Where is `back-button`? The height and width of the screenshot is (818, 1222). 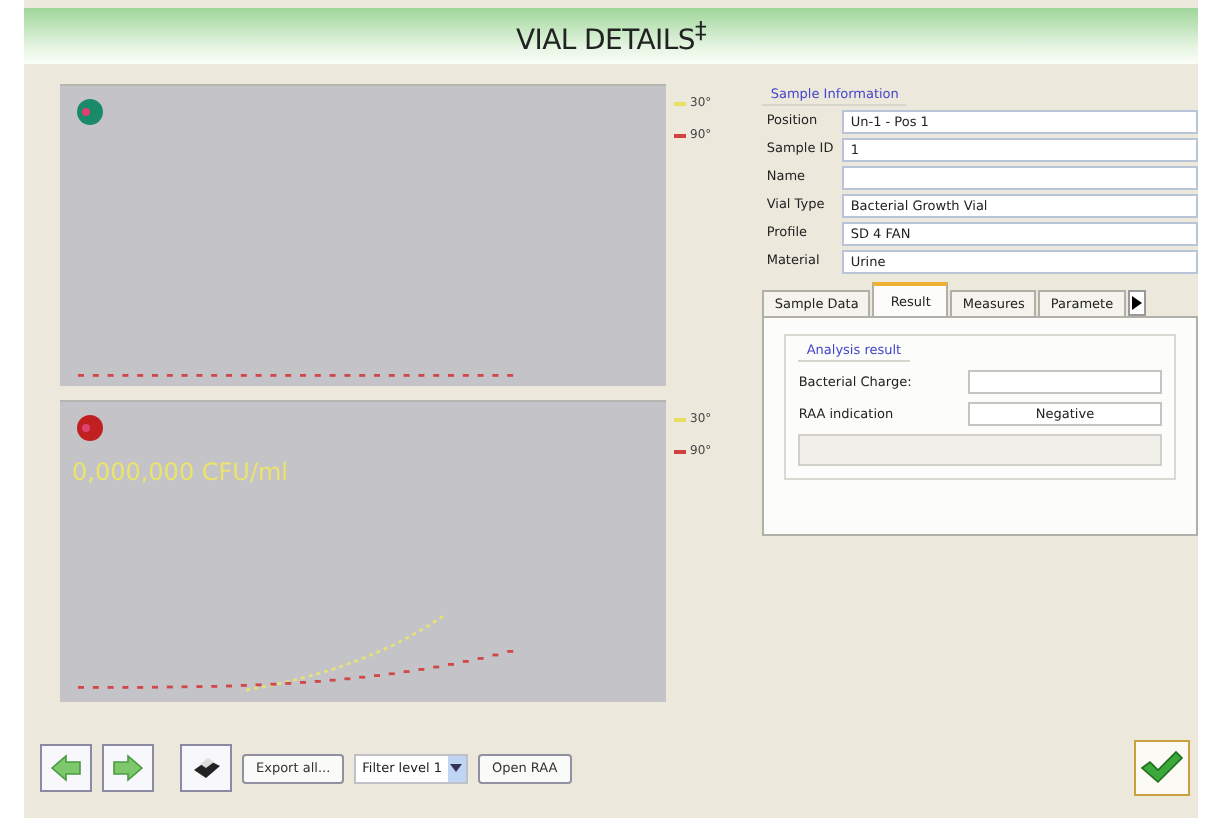 back-button is located at coordinates (66, 768).